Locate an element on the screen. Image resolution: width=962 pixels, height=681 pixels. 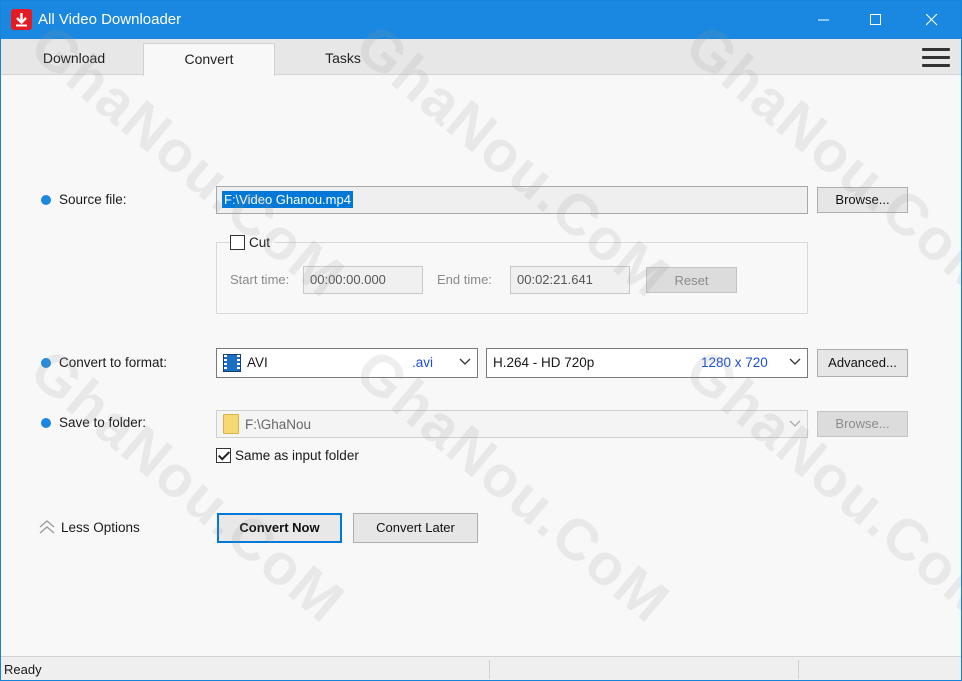
folder-select: F:\GhaNou is located at coordinates (512, 424).